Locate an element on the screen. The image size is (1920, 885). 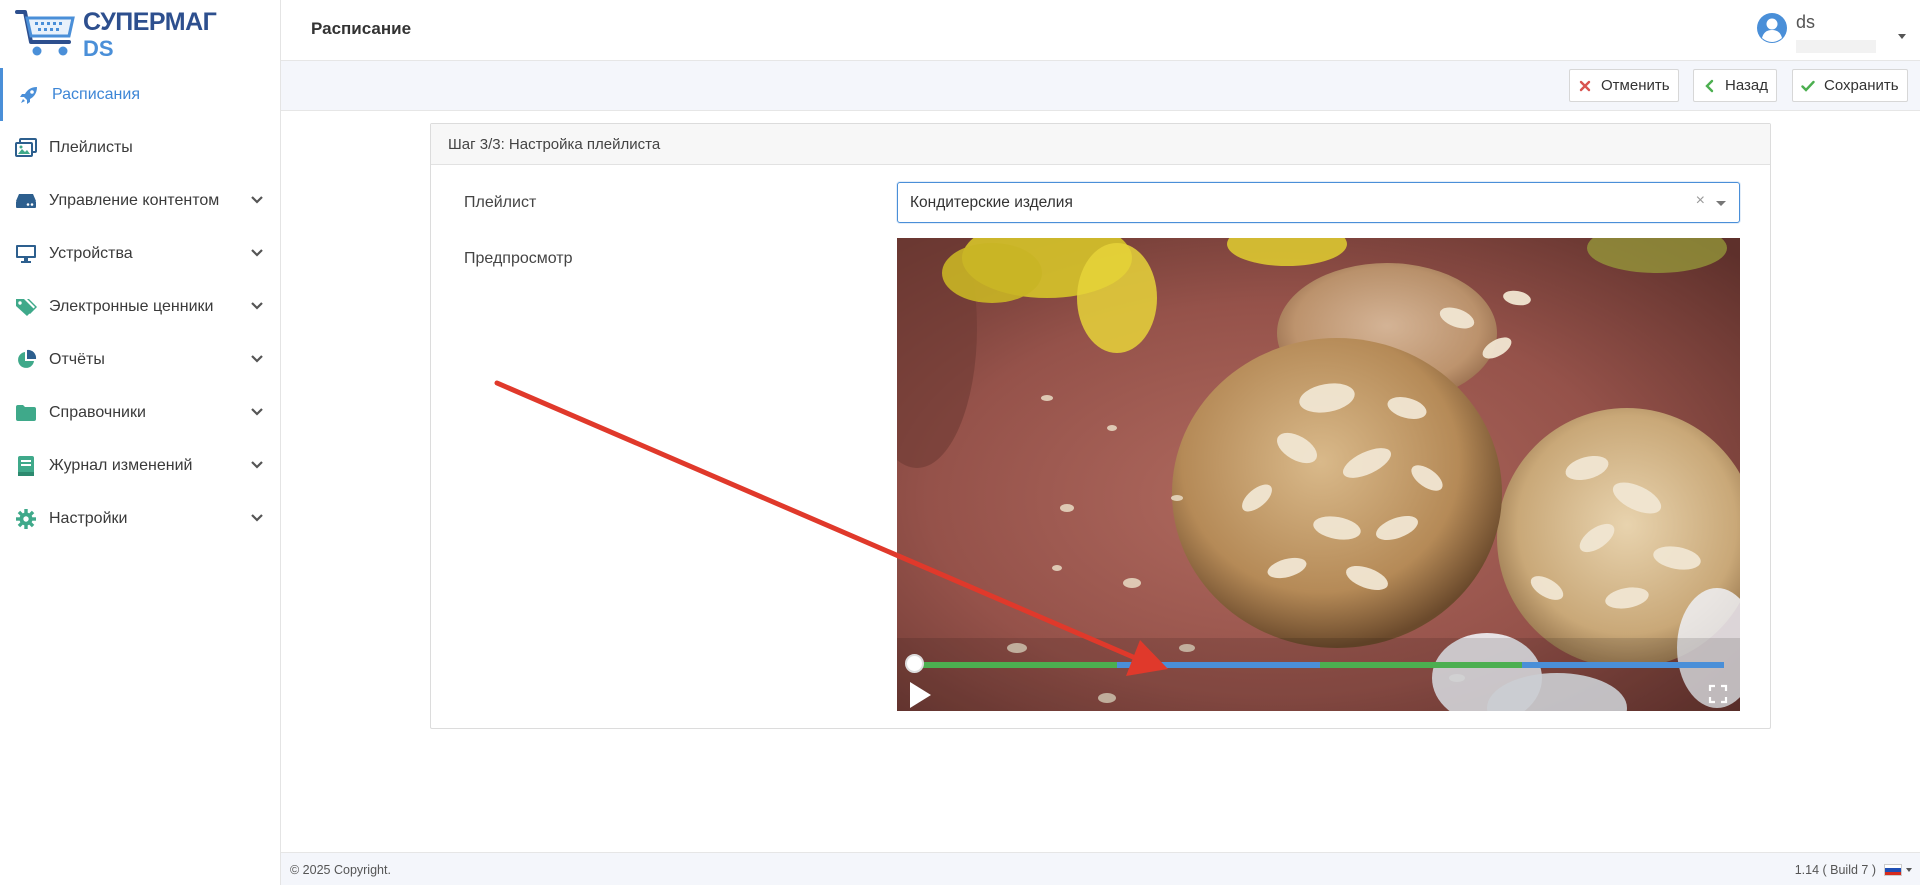
tags-icon is located at coordinates (26, 307).